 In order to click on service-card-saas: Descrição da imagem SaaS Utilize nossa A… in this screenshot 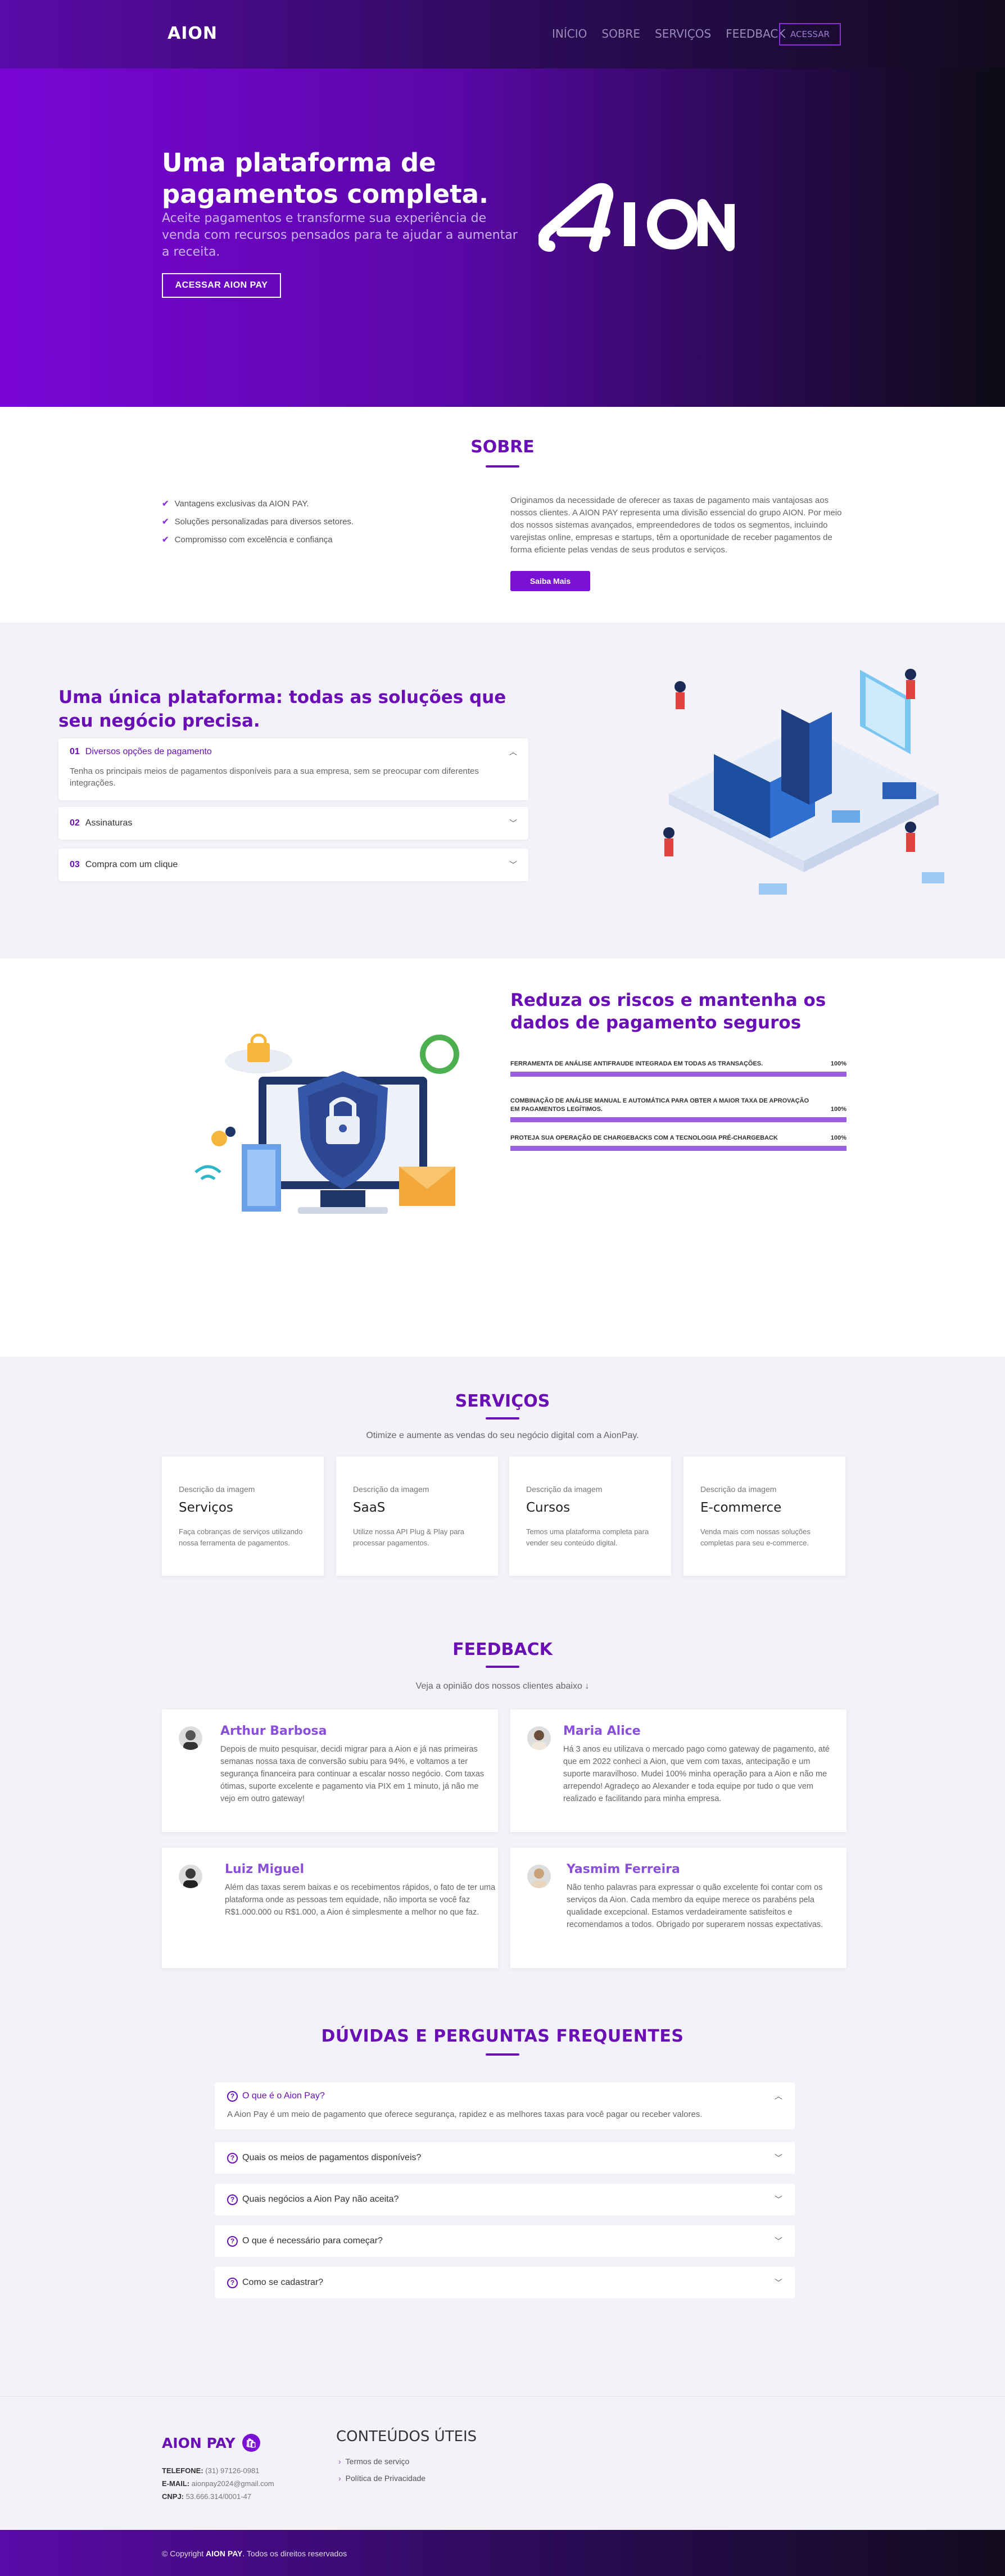, I will do `click(417, 1516)`.